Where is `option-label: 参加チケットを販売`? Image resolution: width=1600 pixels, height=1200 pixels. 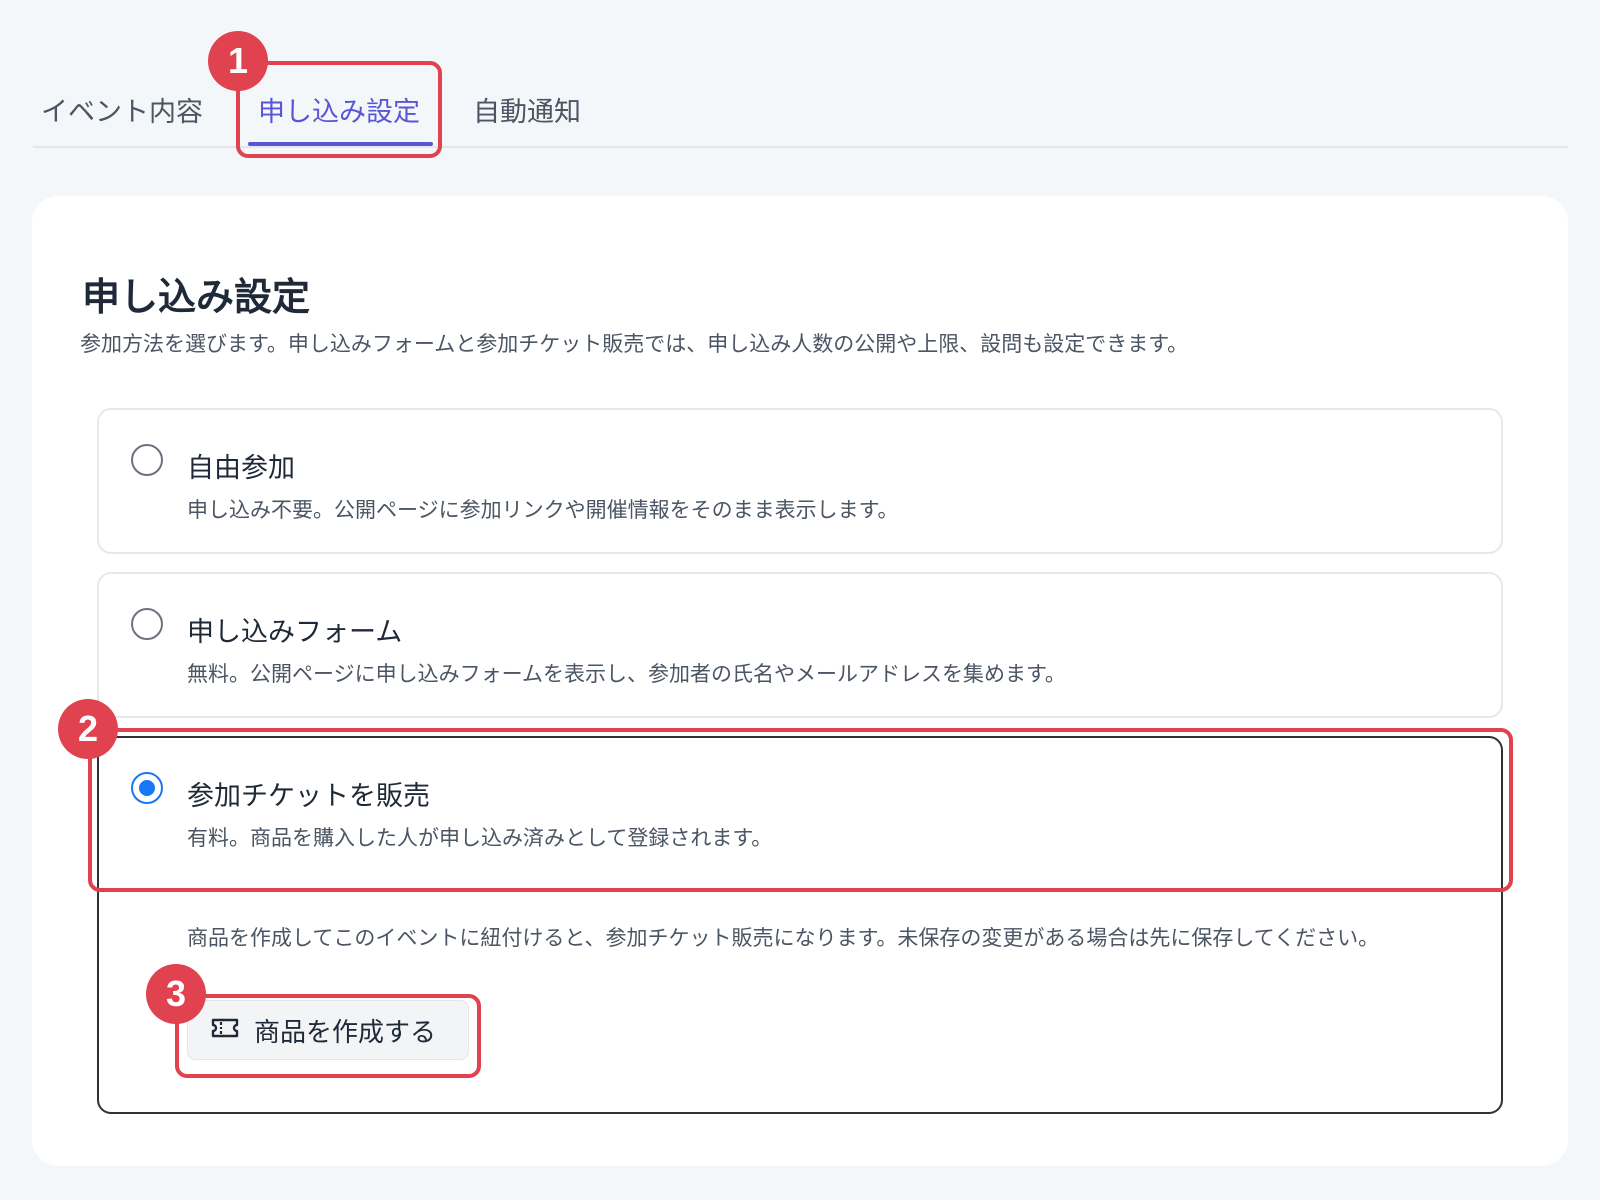 option-label: 参加チケットを販売 is located at coordinates (308, 796).